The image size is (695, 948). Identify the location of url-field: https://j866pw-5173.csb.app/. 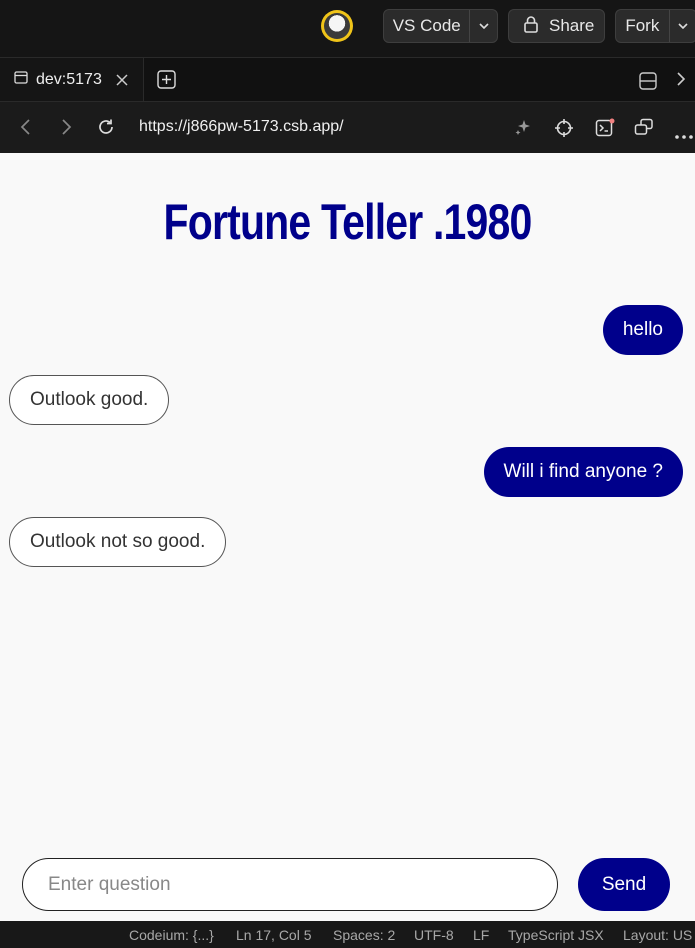
(241, 127).